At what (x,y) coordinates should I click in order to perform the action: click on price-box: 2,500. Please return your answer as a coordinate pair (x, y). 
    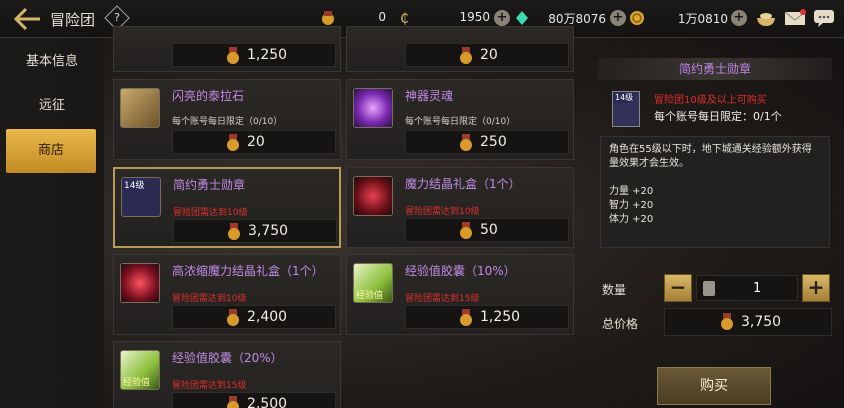
    Looking at the image, I should click on (254, 400).